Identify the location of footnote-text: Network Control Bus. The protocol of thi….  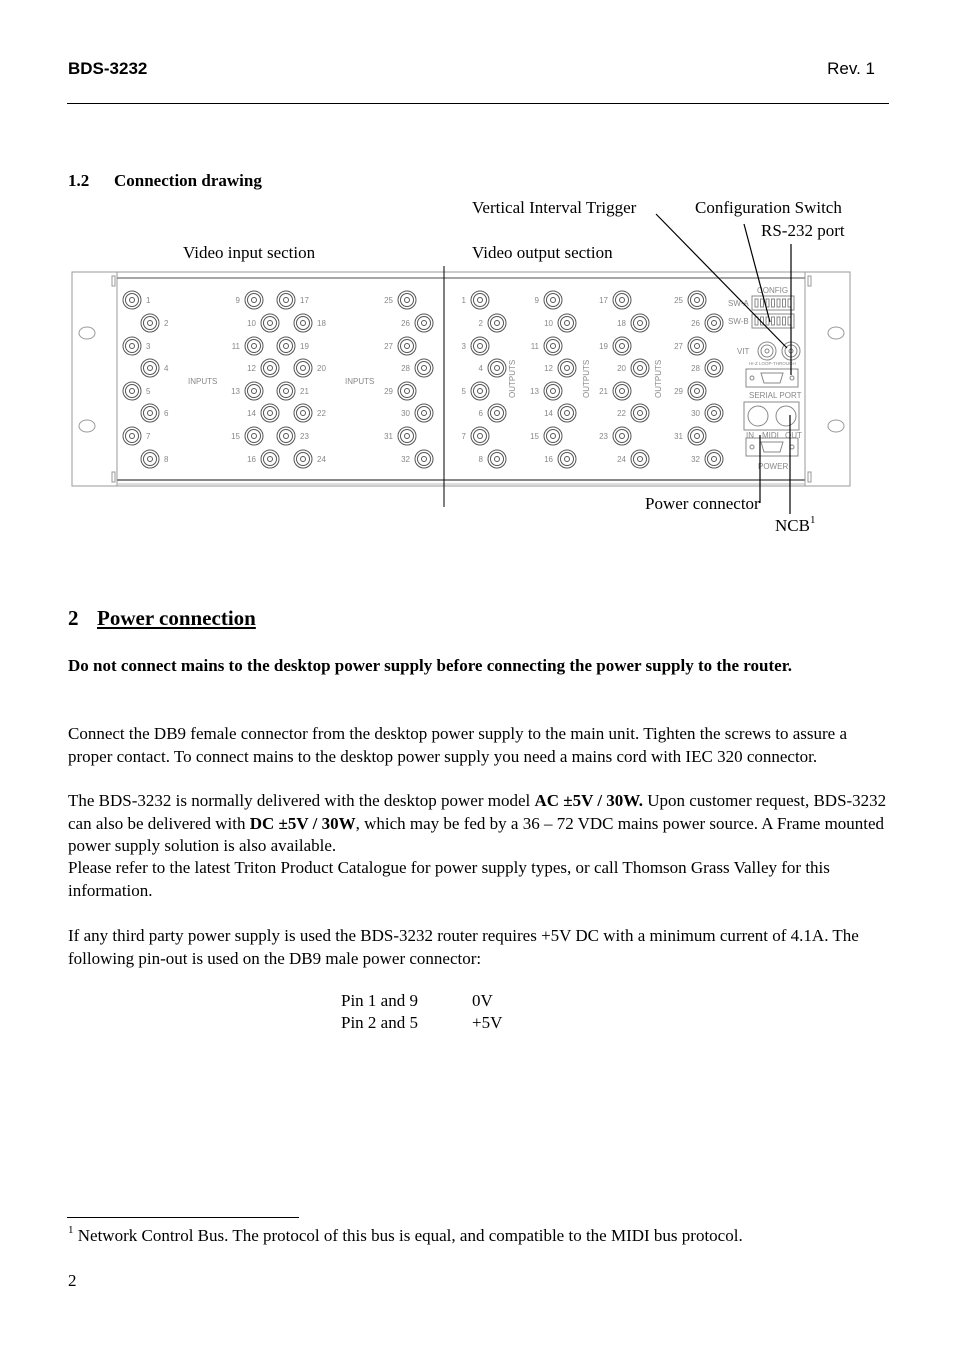
(408, 1235).